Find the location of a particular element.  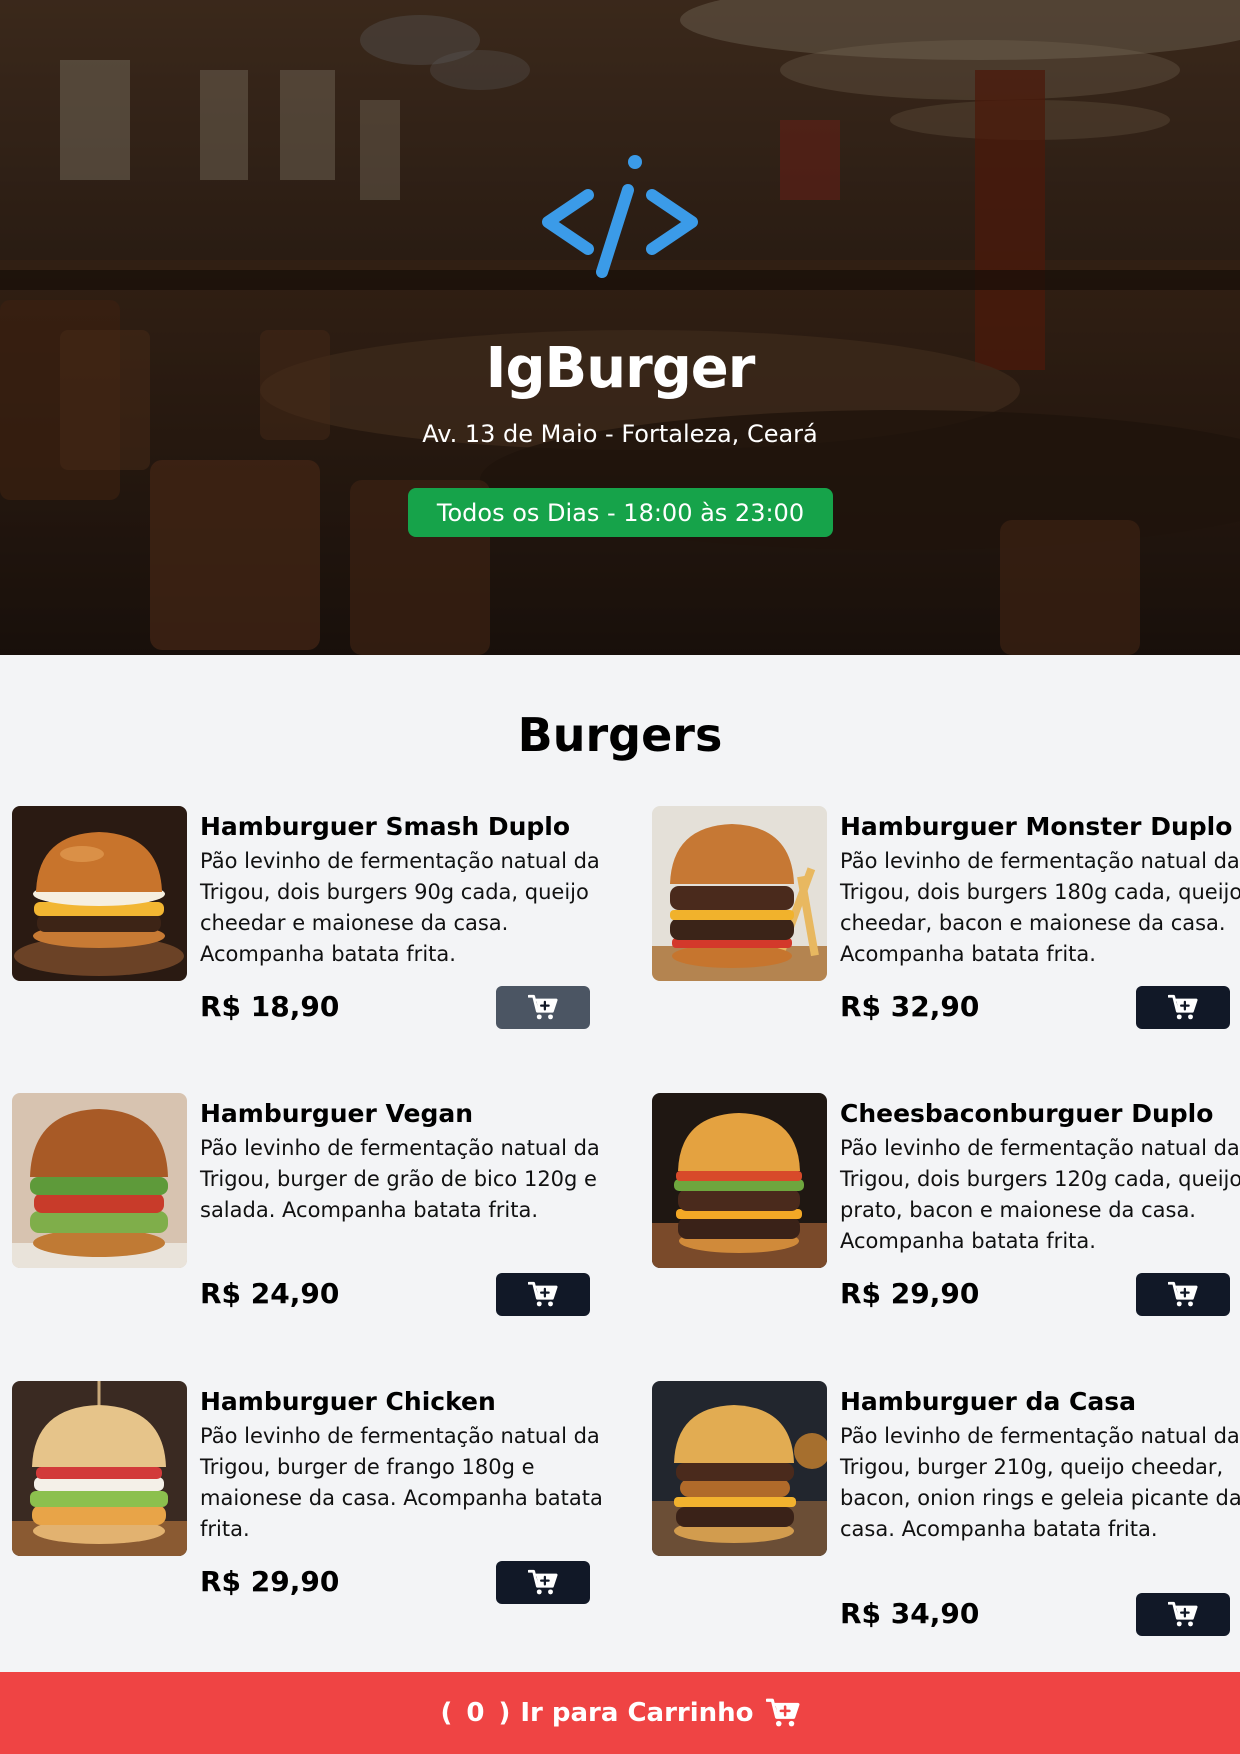

item-name: Cheesbaconburguer Duplo is located at coordinates (1027, 1113).